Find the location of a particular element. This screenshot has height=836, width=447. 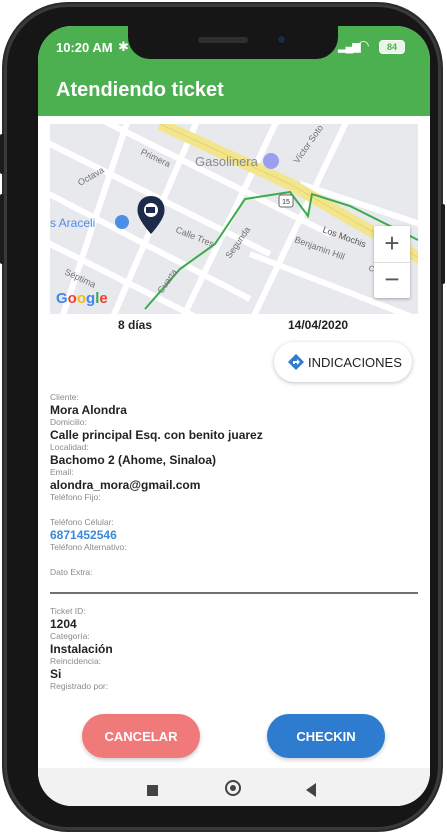

directions-icon is located at coordinates (296, 362).